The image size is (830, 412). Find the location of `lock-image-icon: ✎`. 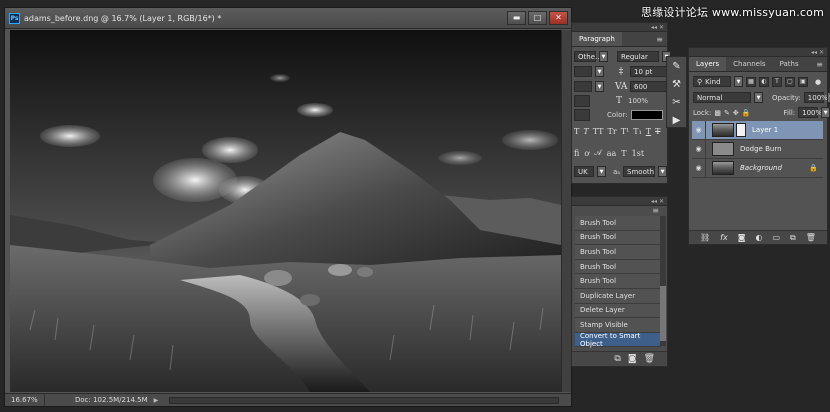

lock-image-icon: ✎ is located at coordinates (727, 113).